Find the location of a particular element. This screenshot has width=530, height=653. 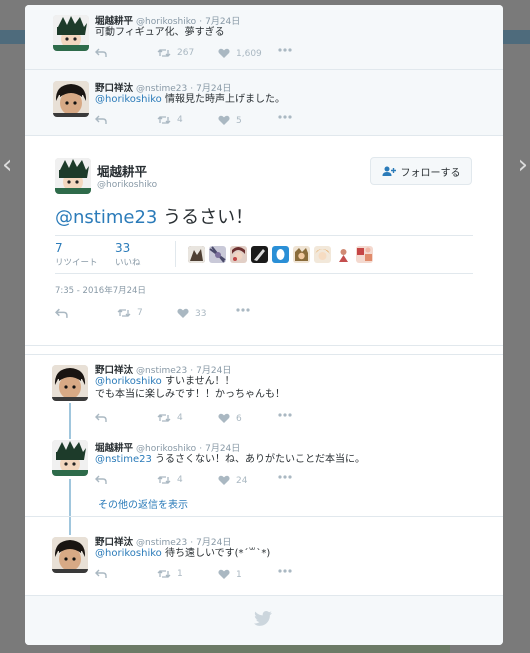

add-user-icon is located at coordinates (389, 171).